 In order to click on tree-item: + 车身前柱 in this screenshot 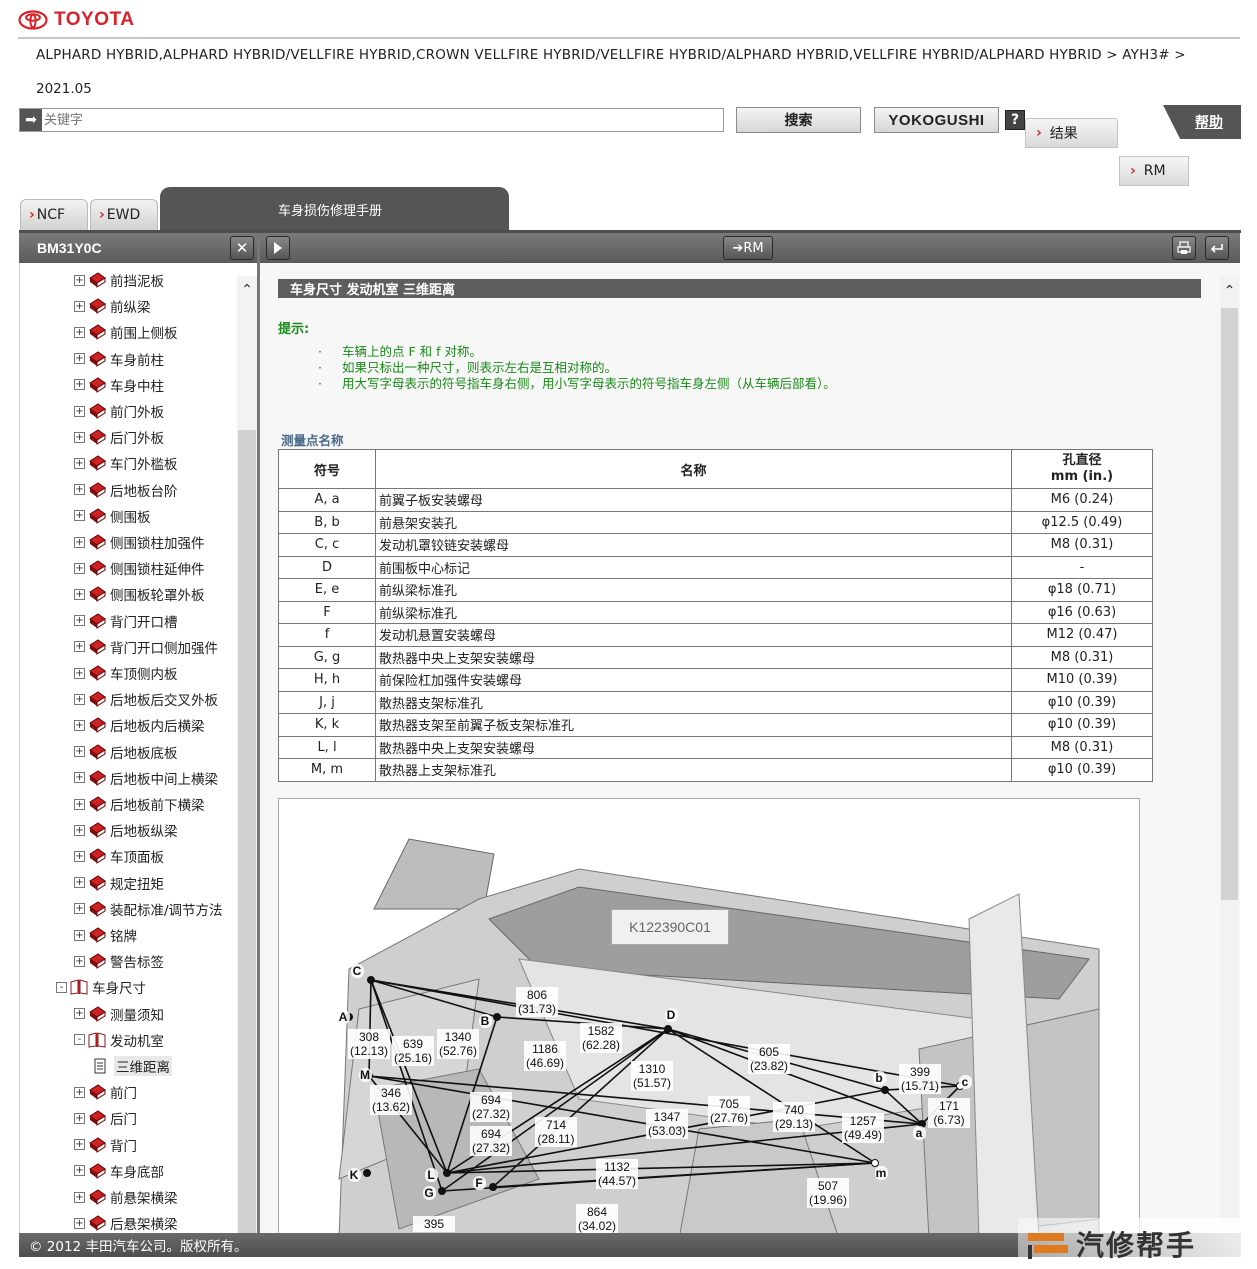, I will do `click(119, 359)`.